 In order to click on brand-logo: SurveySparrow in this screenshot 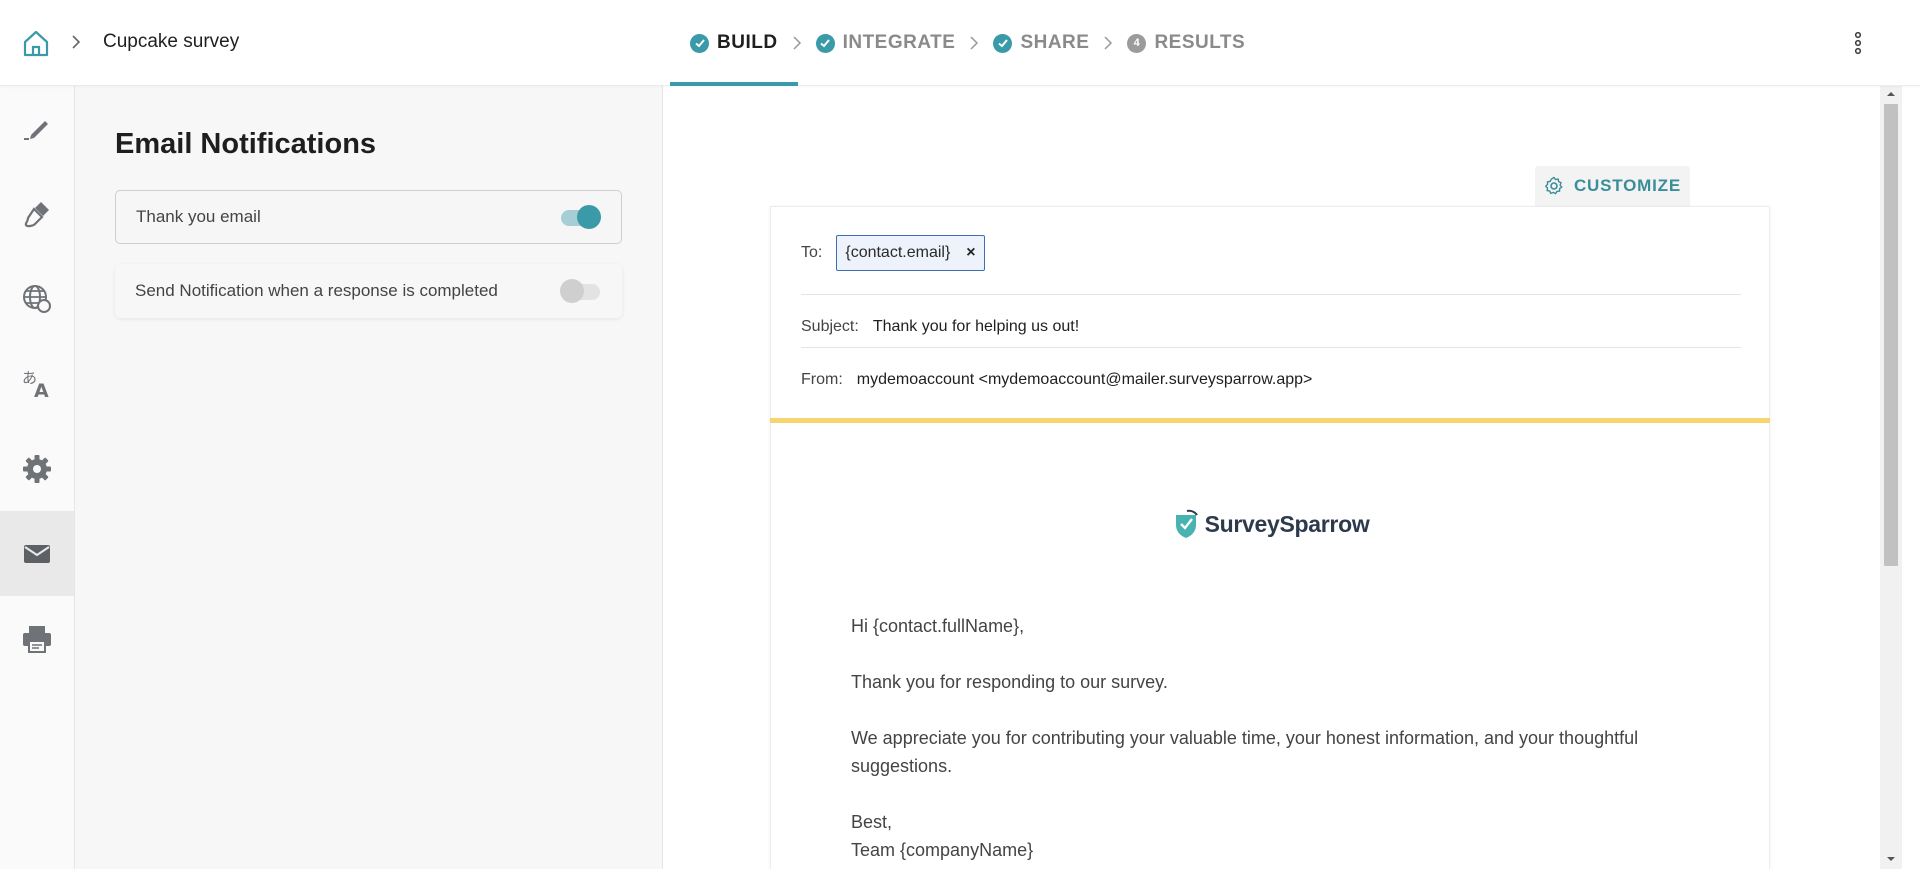, I will do `click(1271, 524)`.